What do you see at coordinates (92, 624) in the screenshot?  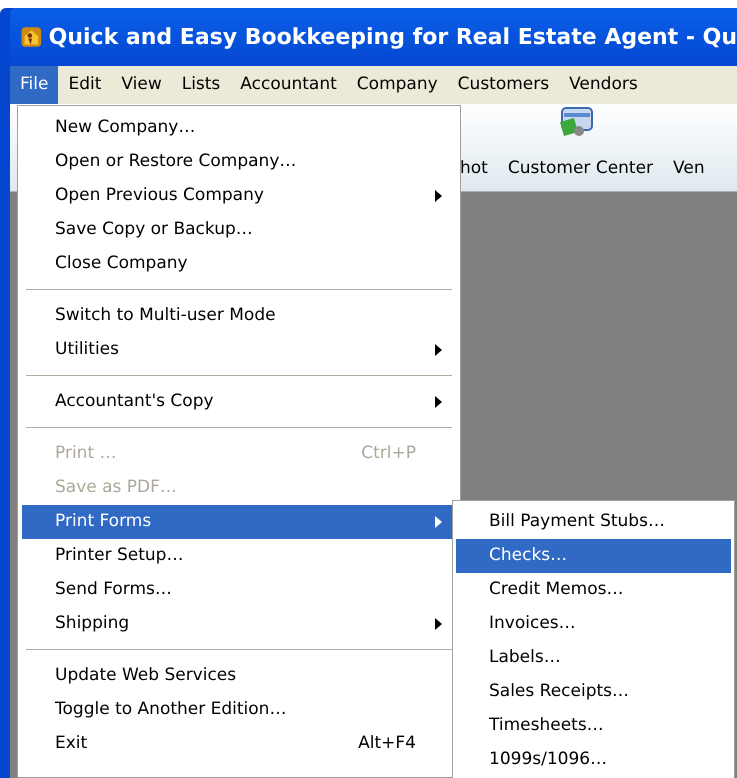 I see `menu-entry-label: Shipping` at bounding box center [92, 624].